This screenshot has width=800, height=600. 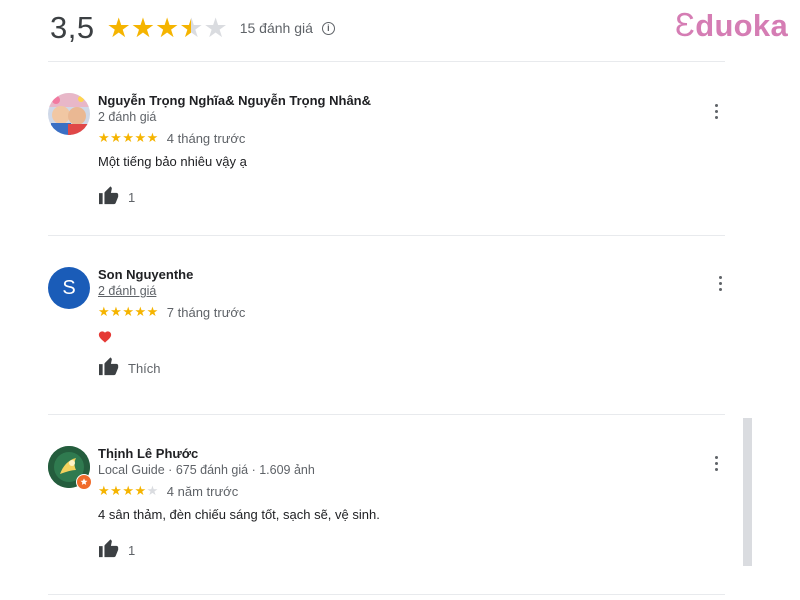 I want to click on reviewer-name: Nguyễn Trọng Nghĩa& Nguyễn Trọng Nhân&, so click(x=393, y=101).